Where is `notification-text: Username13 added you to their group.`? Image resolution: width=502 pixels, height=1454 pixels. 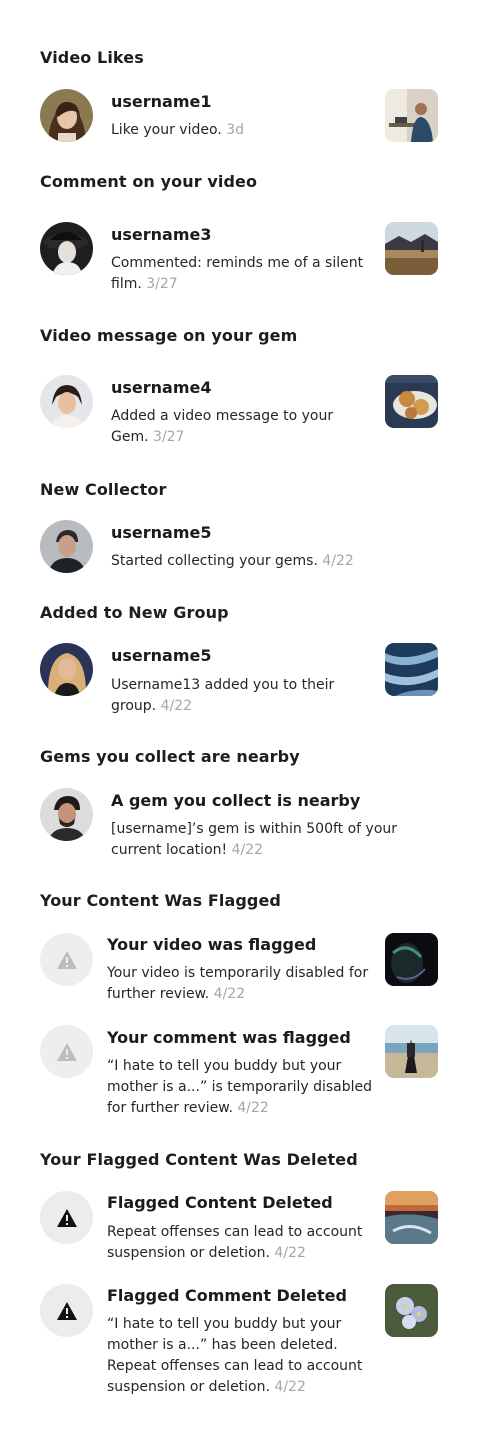
notification-text: Username13 added you to their group. is located at coordinates (223, 695).